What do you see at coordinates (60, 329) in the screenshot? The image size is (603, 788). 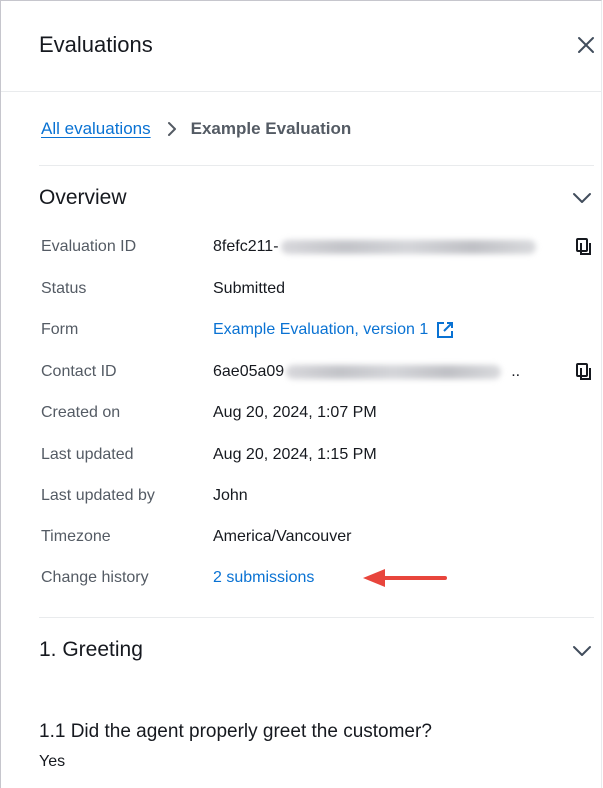 I see `form-label: Form` at bounding box center [60, 329].